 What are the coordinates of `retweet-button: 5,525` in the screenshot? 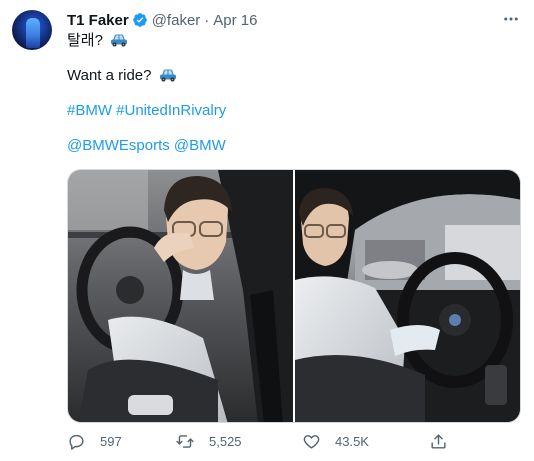 It's located at (208, 441).